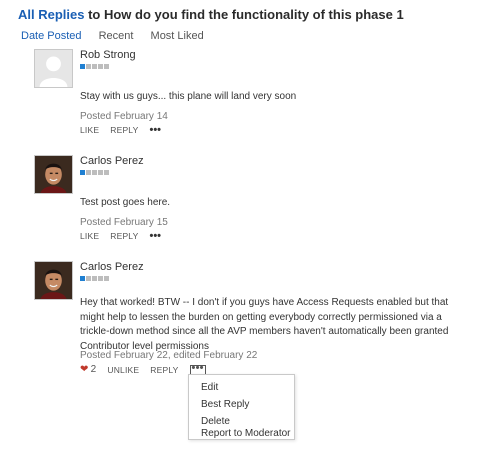 The width and height of the screenshot is (482, 449). Describe the element at coordinates (51, 14) in the screenshot. I see `all-replies-link: All Replies` at that location.